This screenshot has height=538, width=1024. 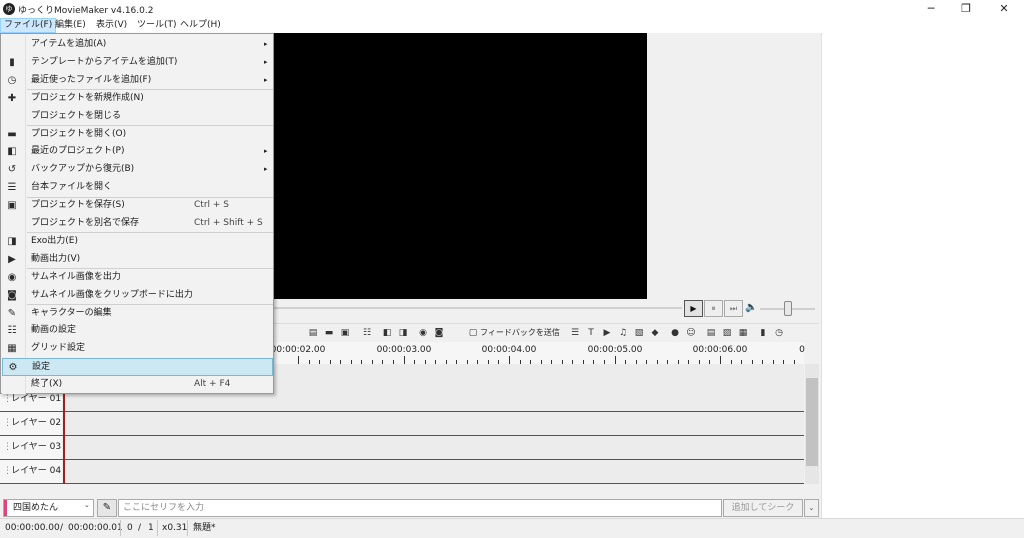 I want to click on folder-icon: ▬, so click(x=329, y=333).